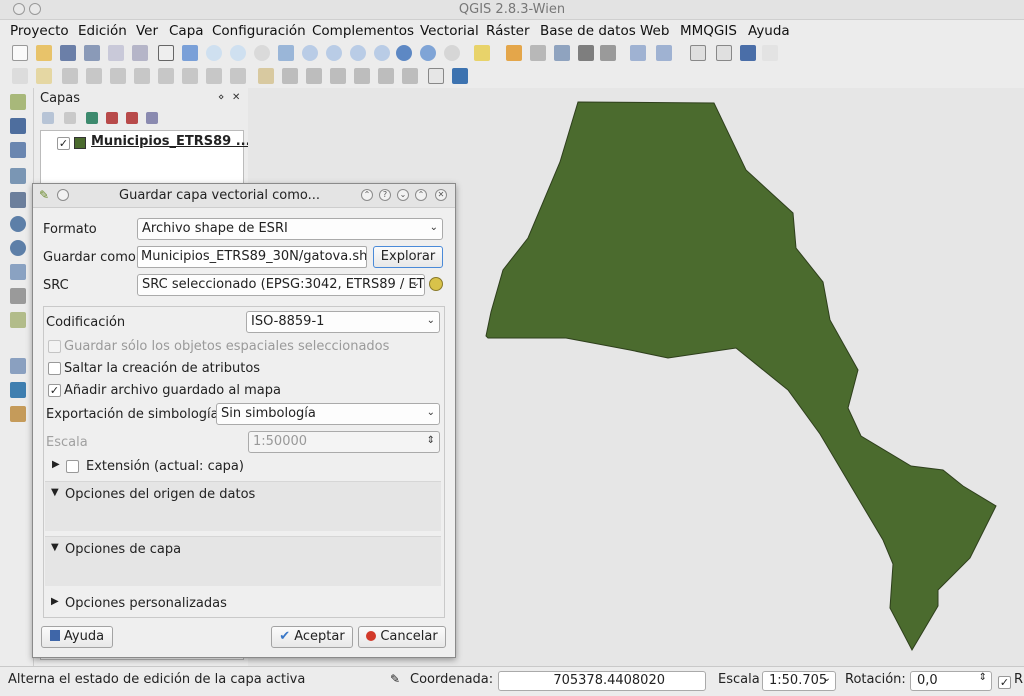 Image resolution: width=1024 pixels, height=696 pixels. I want to click on node-tool-icon, so click(142, 76).